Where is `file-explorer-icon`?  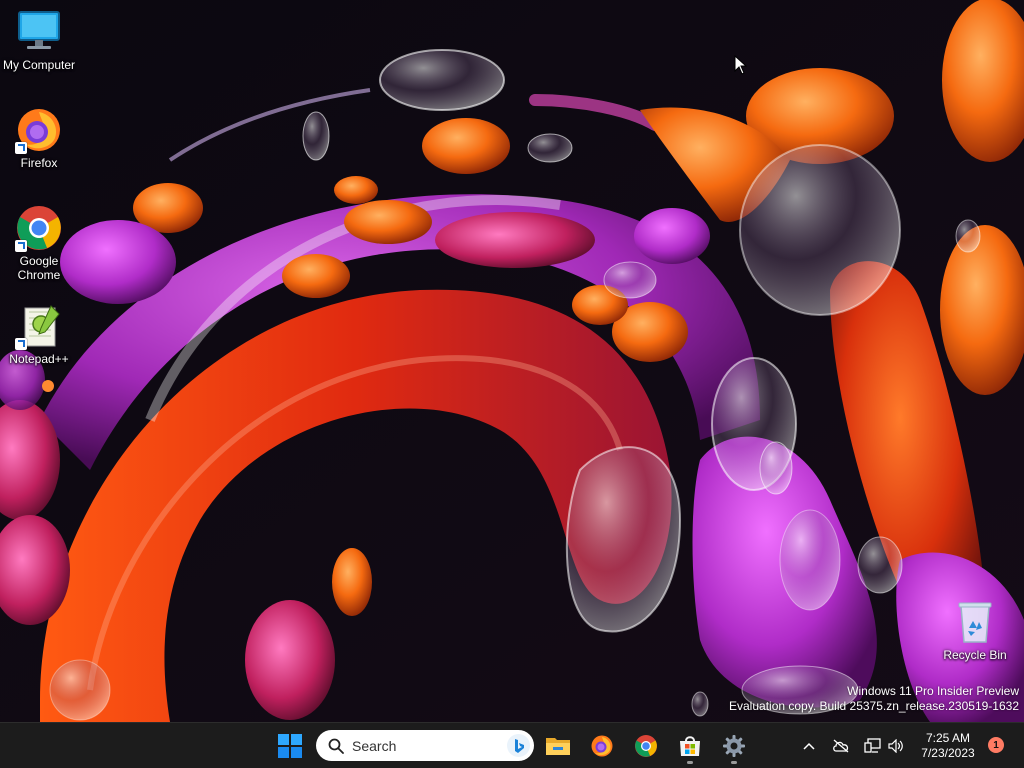
file-explorer-icon is located at coordinates (558, 746).